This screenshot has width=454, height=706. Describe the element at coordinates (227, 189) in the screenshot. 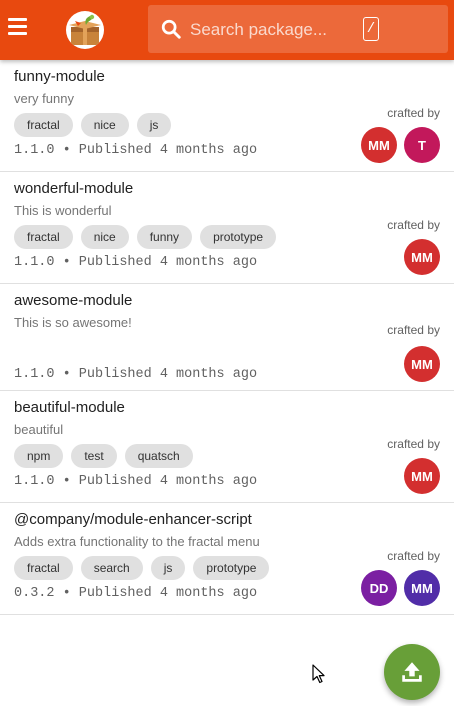

I see `package-name: wonderful-module` at that location.